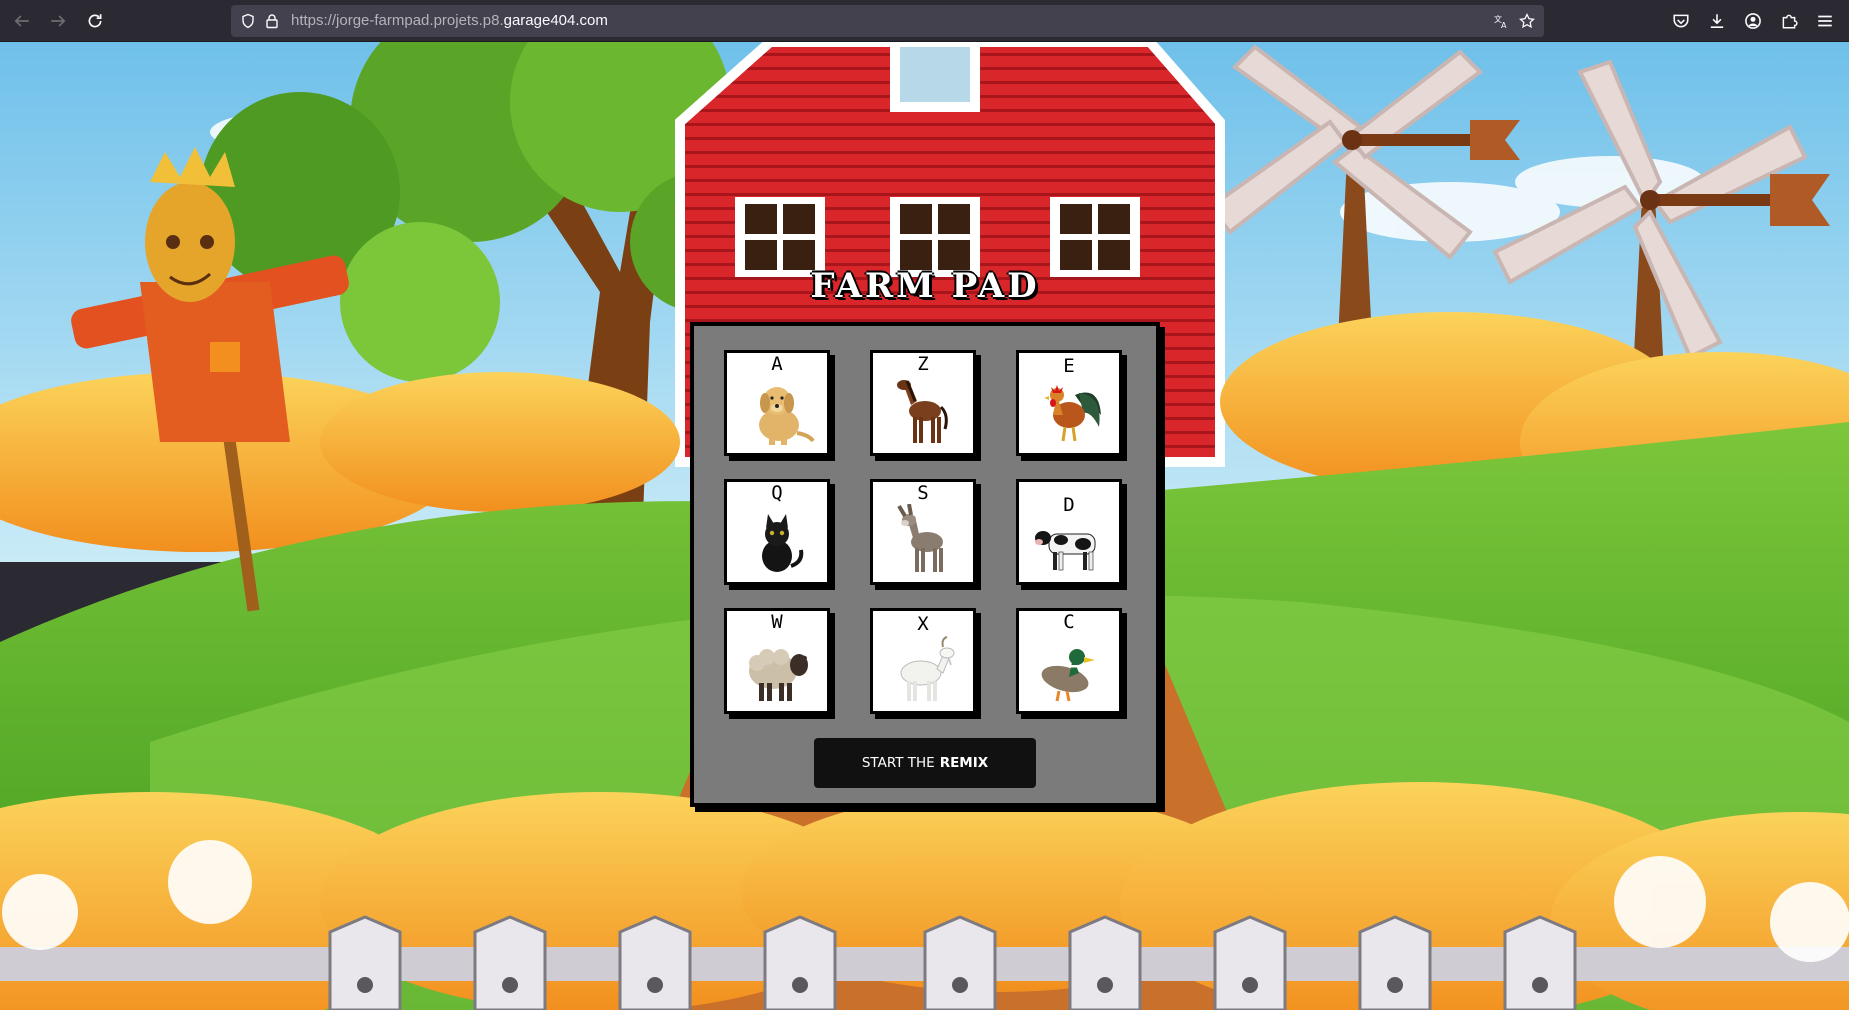  I want to click on pad-key-sheep: W, so click(777, 661).